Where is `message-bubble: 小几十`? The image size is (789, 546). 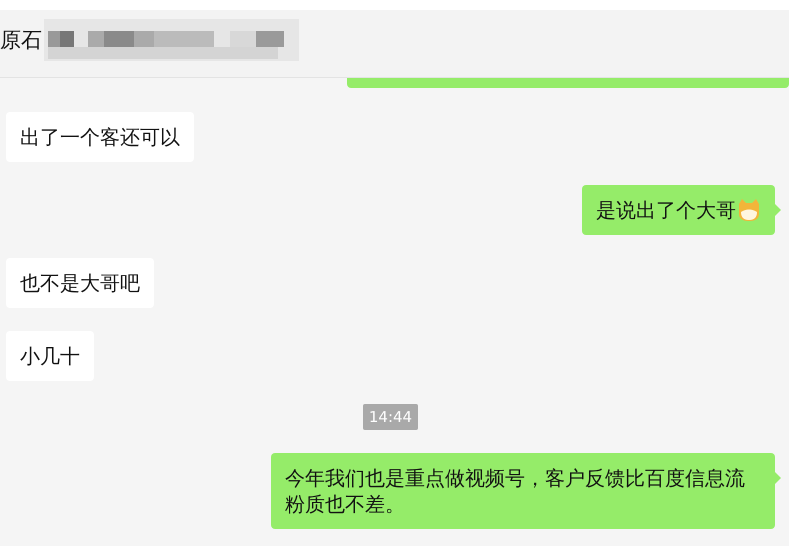
message-bubble: 小几十 is located at coordinates (50, 356).